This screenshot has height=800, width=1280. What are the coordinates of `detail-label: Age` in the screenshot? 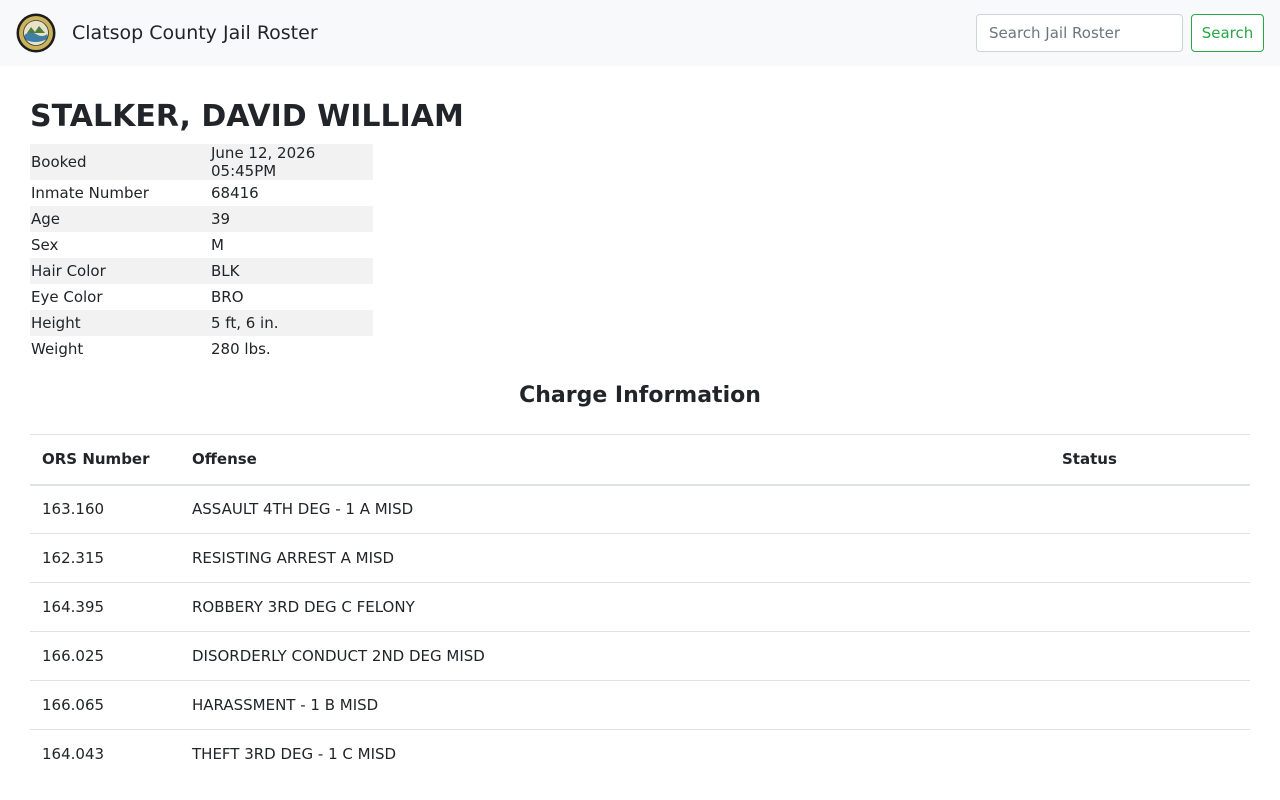 It's located at (46, 219).